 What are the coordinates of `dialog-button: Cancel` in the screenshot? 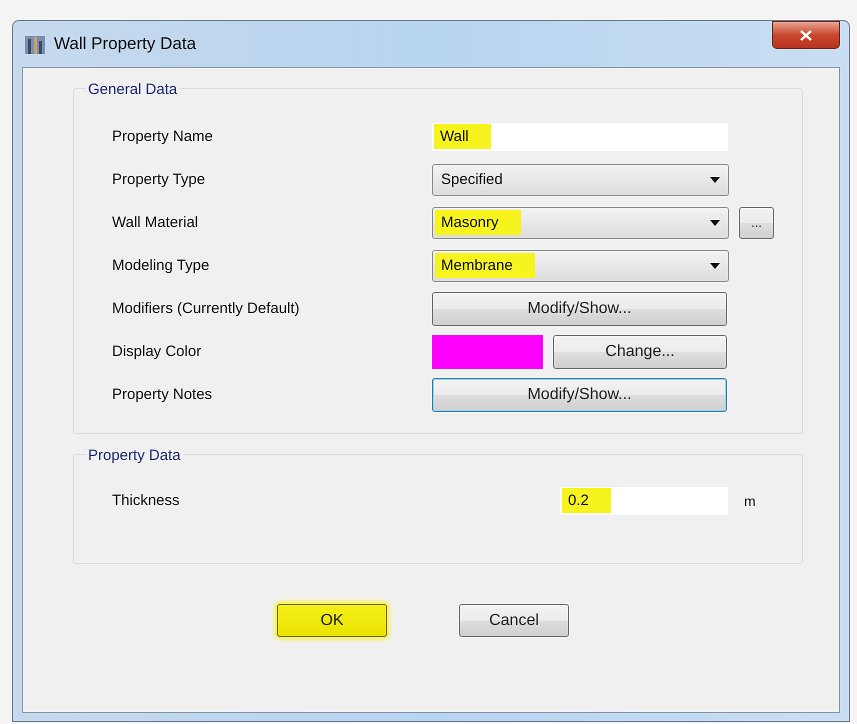 It's located at (514, 620).